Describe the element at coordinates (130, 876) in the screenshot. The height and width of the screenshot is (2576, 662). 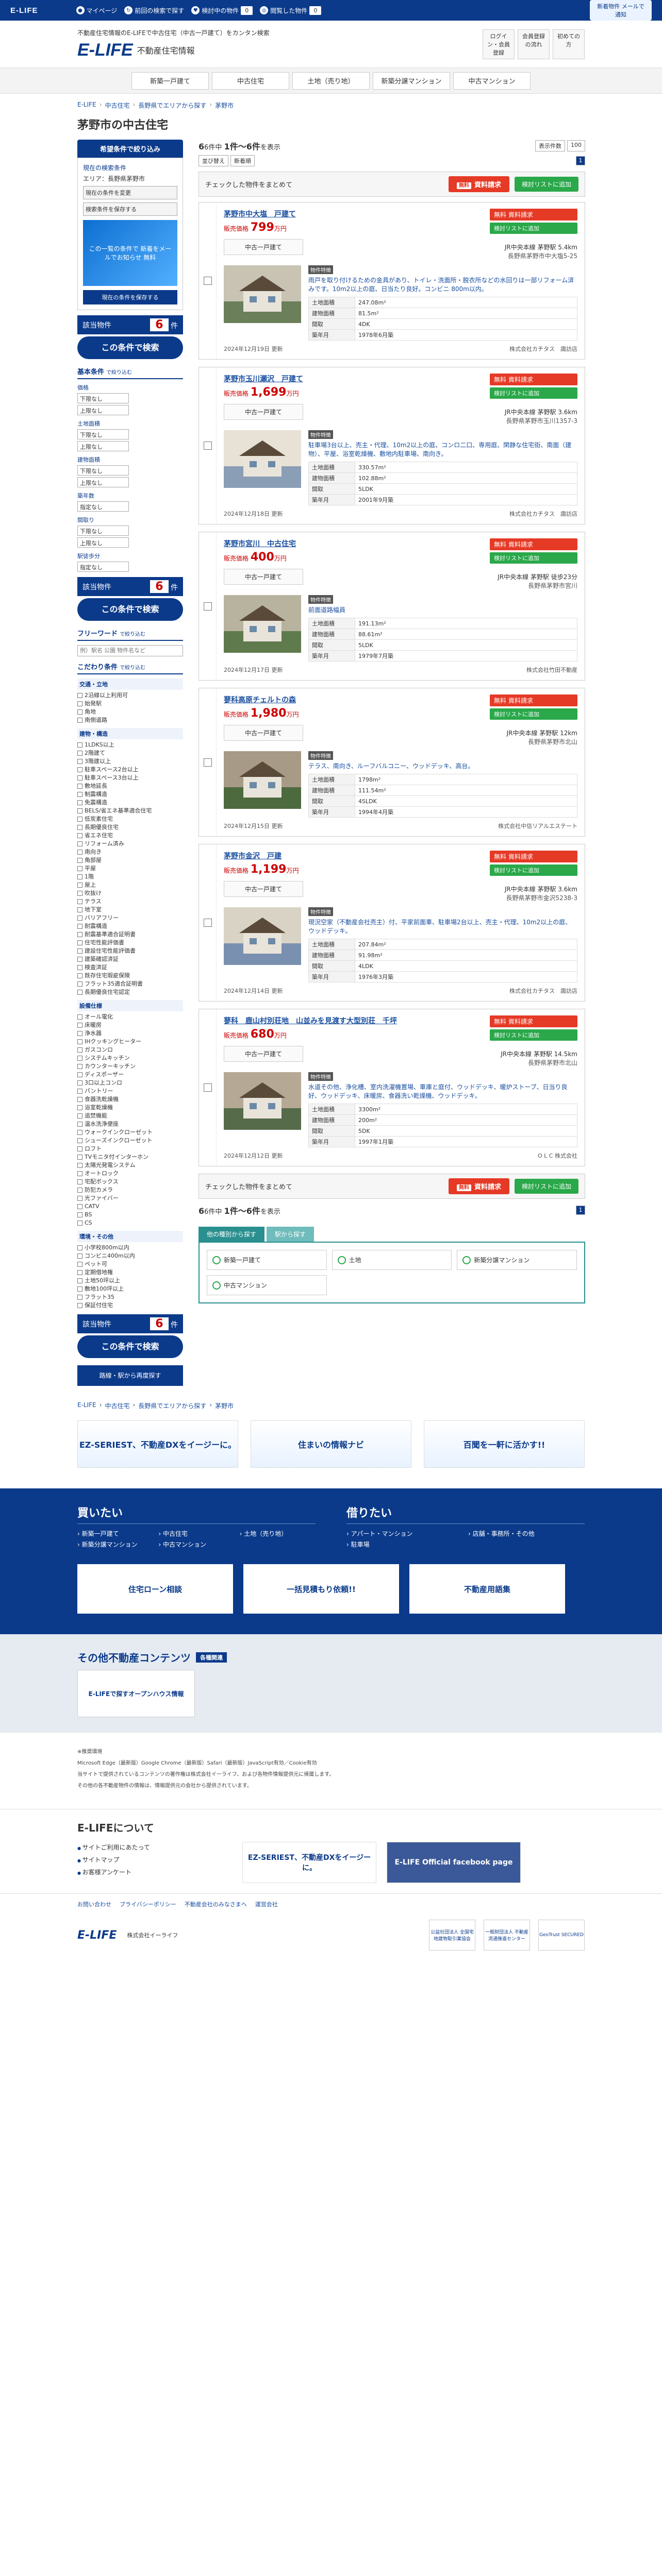
I see `pref-checkbox: 1階` at that location.